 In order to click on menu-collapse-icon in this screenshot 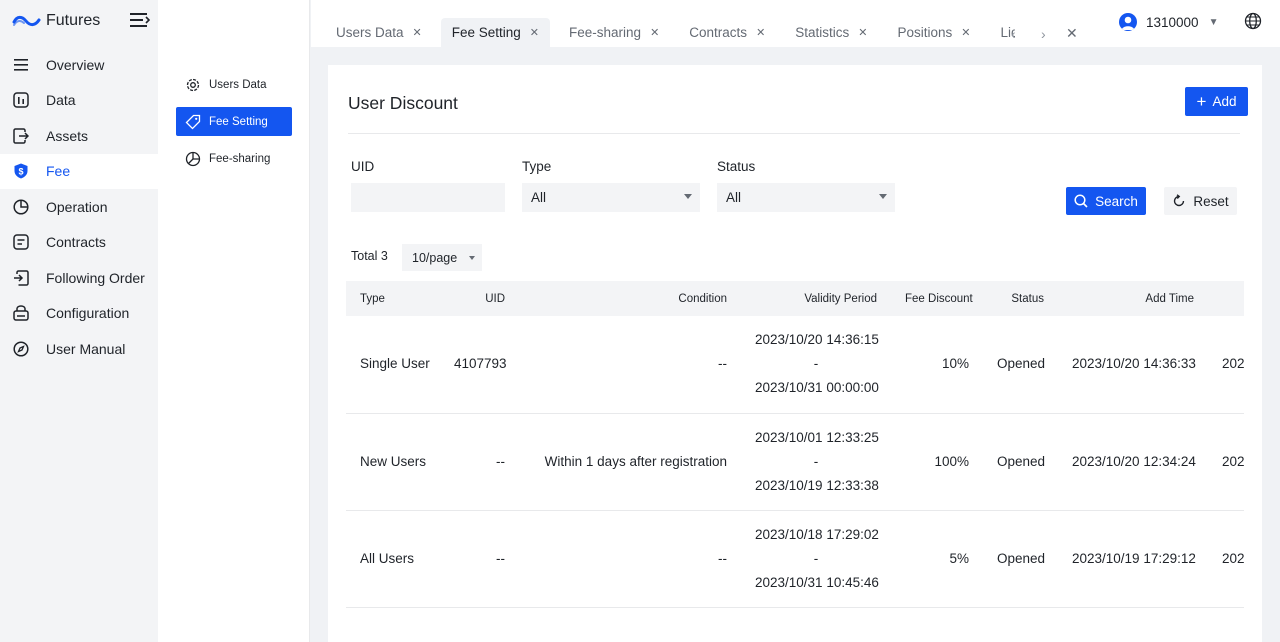, I will do `click(140, 20)`.